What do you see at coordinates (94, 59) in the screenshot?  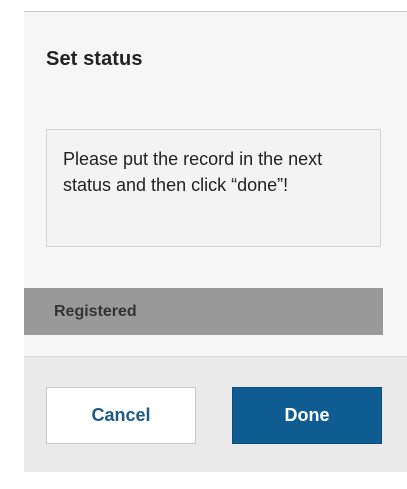 I see `dialog-title: Set status` at bounding box center [94, 59].